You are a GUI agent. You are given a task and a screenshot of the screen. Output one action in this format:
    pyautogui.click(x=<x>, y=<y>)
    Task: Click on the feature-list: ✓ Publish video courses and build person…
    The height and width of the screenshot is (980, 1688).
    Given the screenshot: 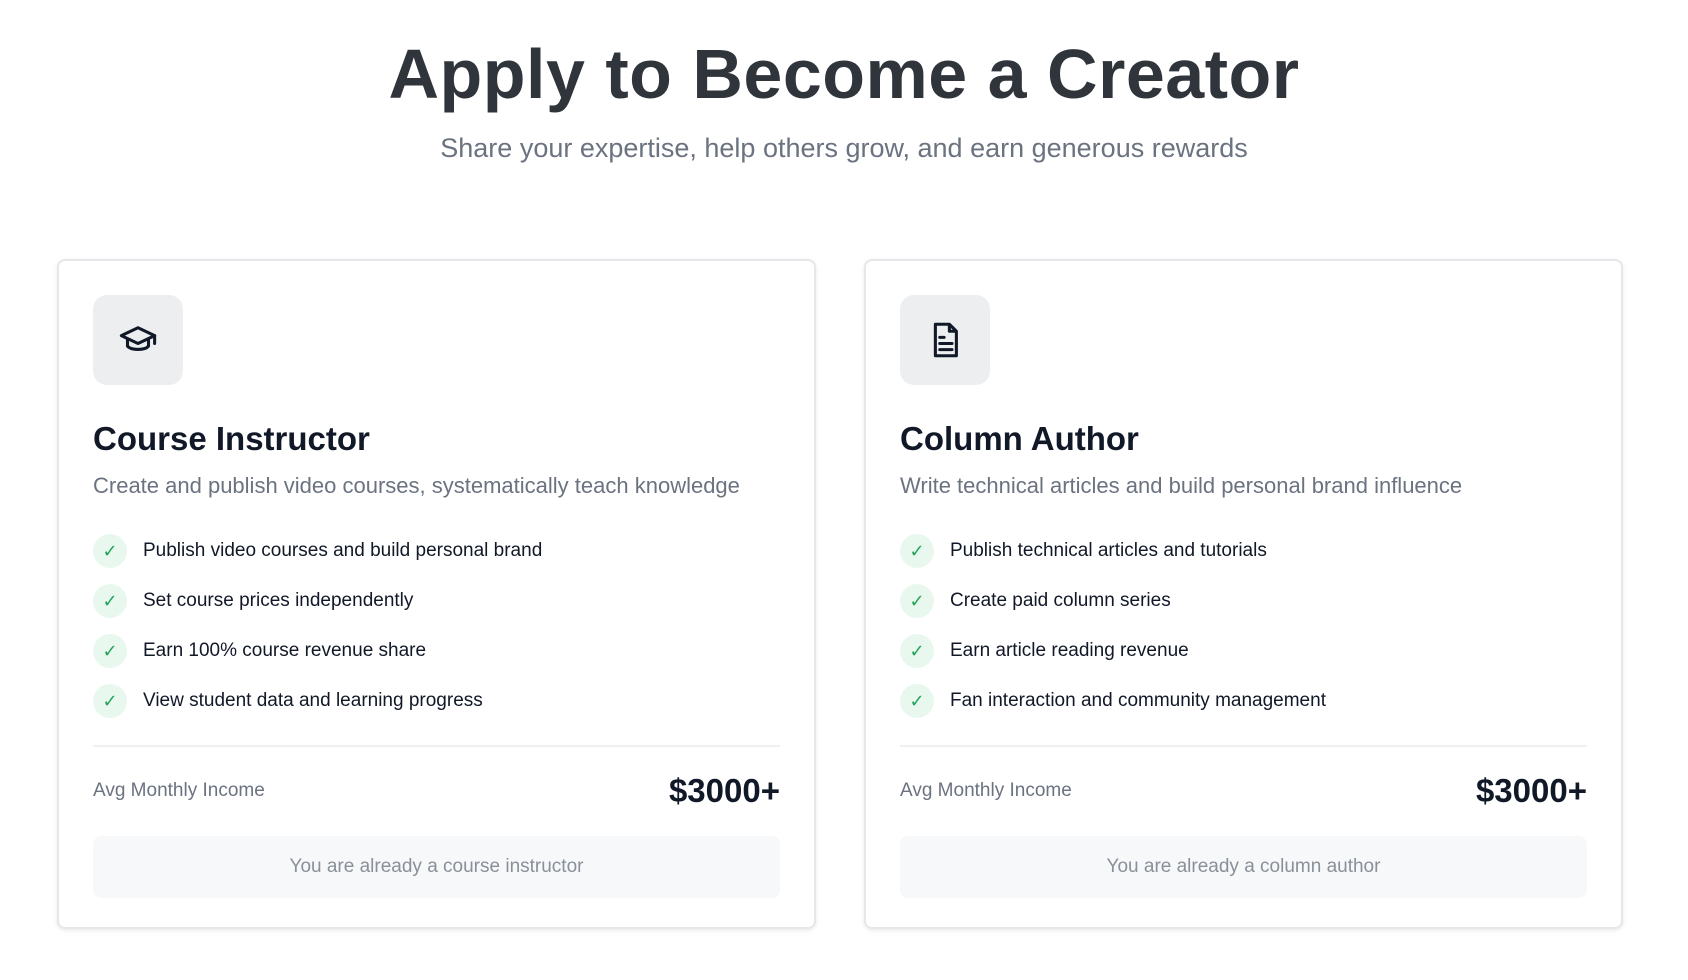 What is the action you would take?
    pyautogui.click(x=317, y=626)
    